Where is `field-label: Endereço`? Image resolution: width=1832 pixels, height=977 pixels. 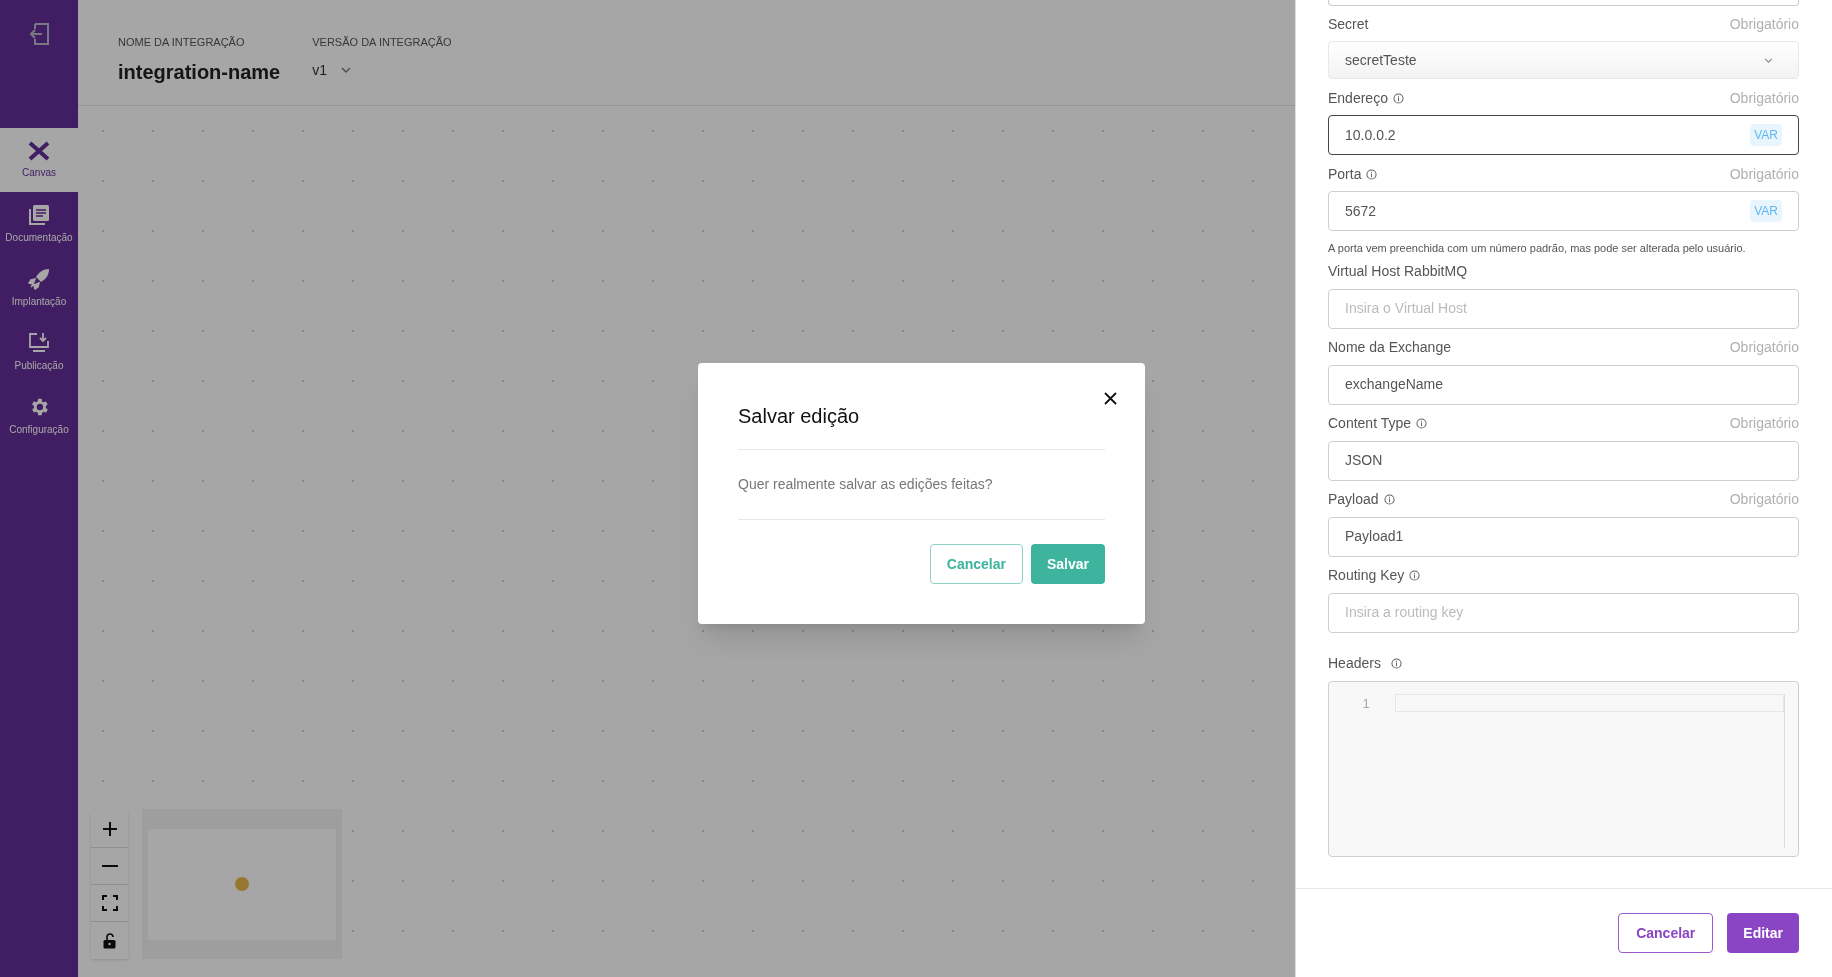
field-label: Endereço is located at coordinates (1358, 98).